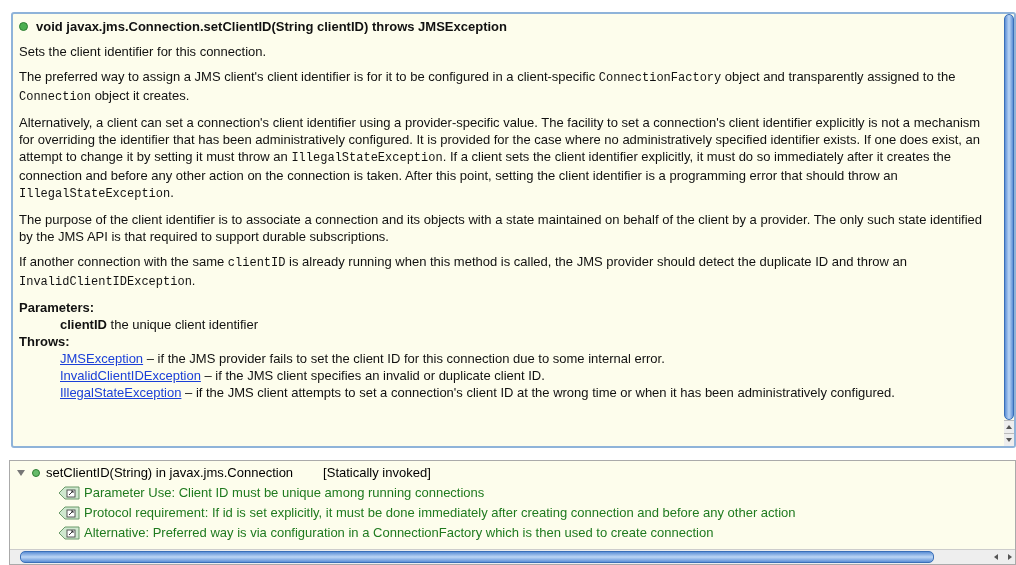 The image size is (1016, 565). Describe the element at coordinates (362, 358) in the screenshot. I see `exception-description: JMSException – if the JMS provider fails to set the client ID for this connection due to some internal error.` at that location.